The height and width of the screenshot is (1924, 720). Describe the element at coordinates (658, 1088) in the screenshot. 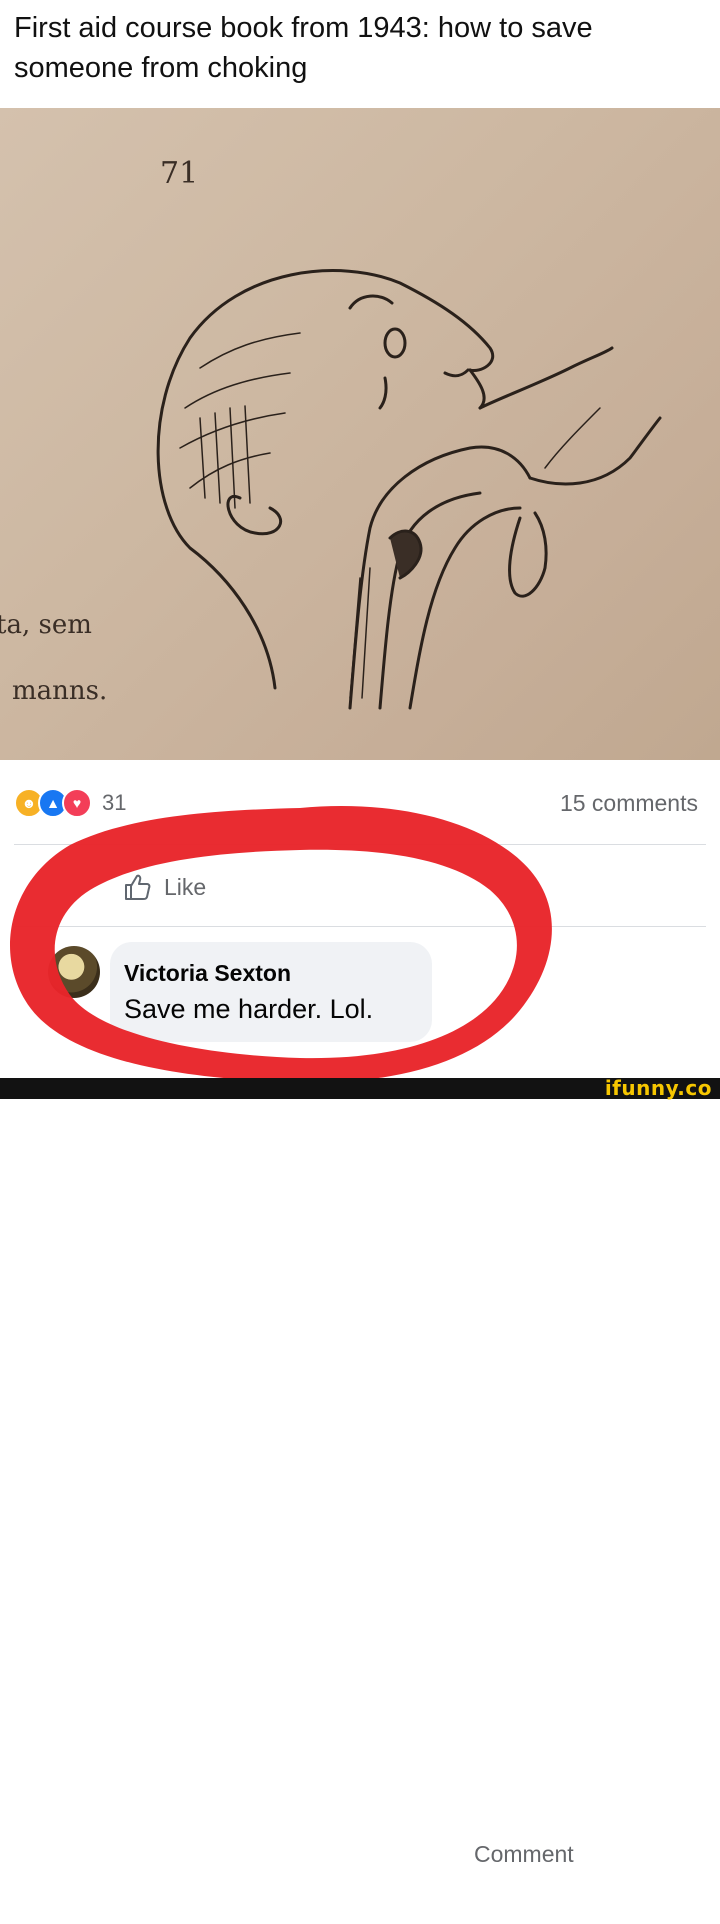

I see `brand-logo: ifunny.co` at that location.